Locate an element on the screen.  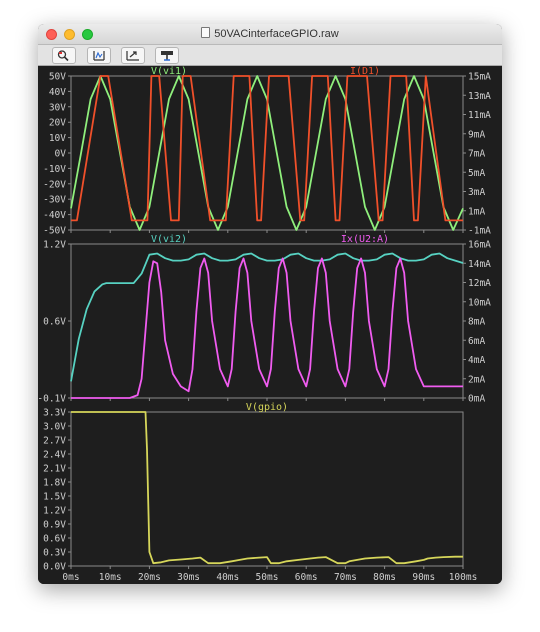
pan-tool-button is located at coordinates (133, 55).